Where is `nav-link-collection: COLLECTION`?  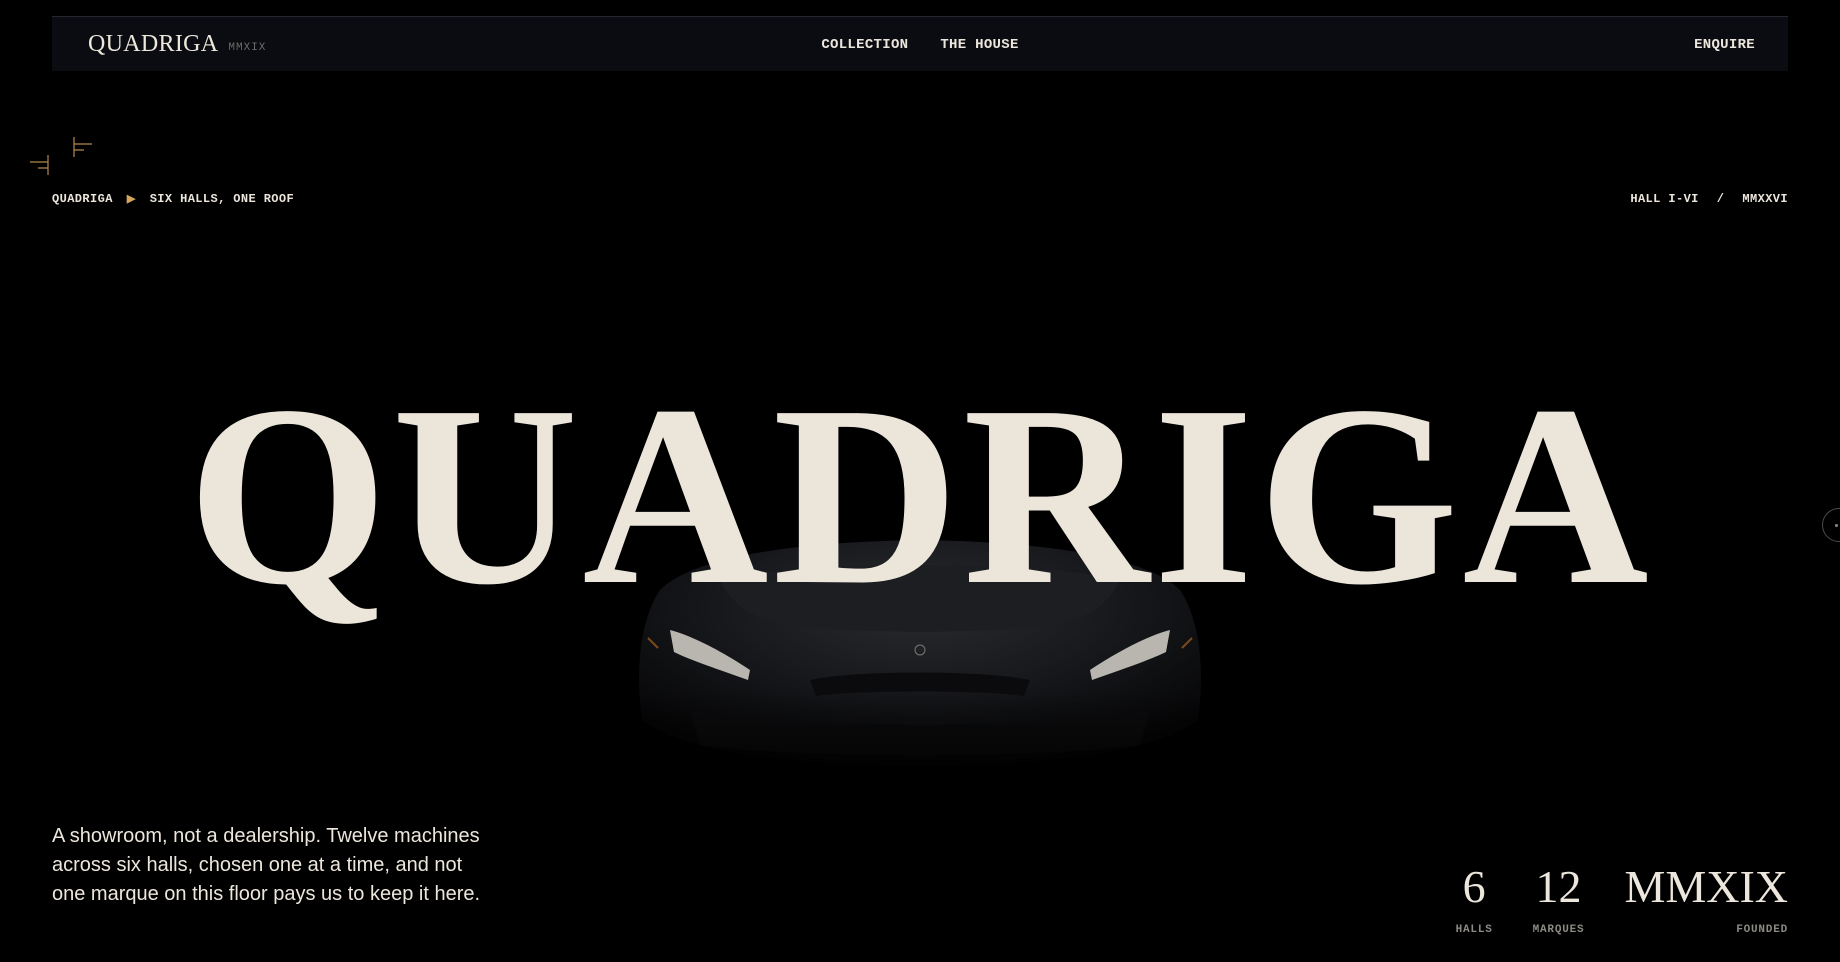 nav-link-collection: COLLECTION is located at coordinates (864, 45).